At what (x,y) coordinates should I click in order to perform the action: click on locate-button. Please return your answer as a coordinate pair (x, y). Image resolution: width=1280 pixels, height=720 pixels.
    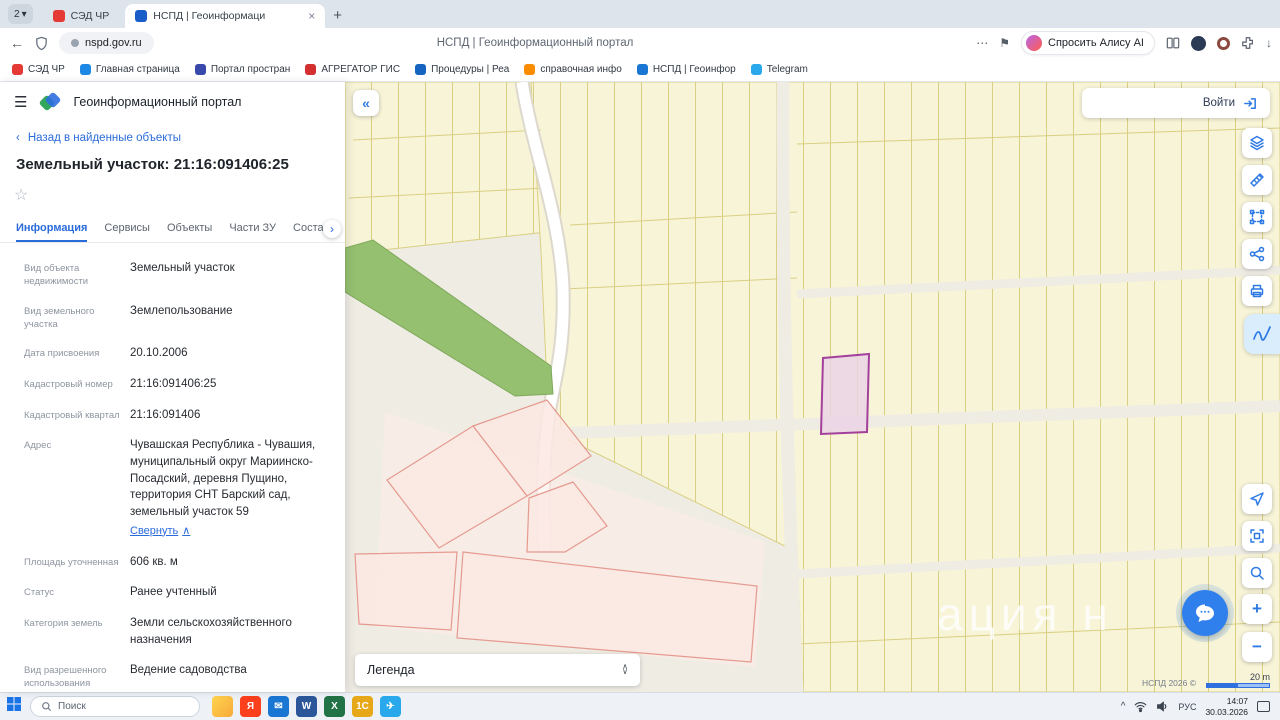
    Looking at the image, I should click on (1257, 499).